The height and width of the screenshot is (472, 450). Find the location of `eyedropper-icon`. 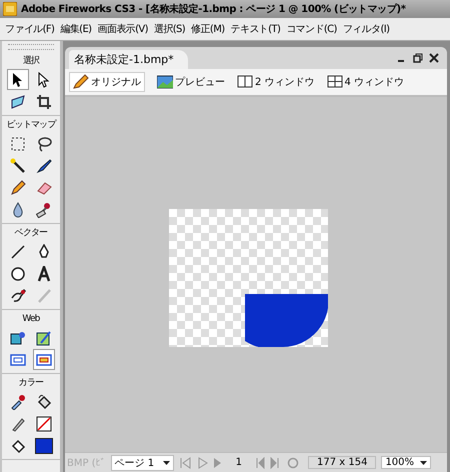

eyedropper-icon is located at coordinates (18, 402).